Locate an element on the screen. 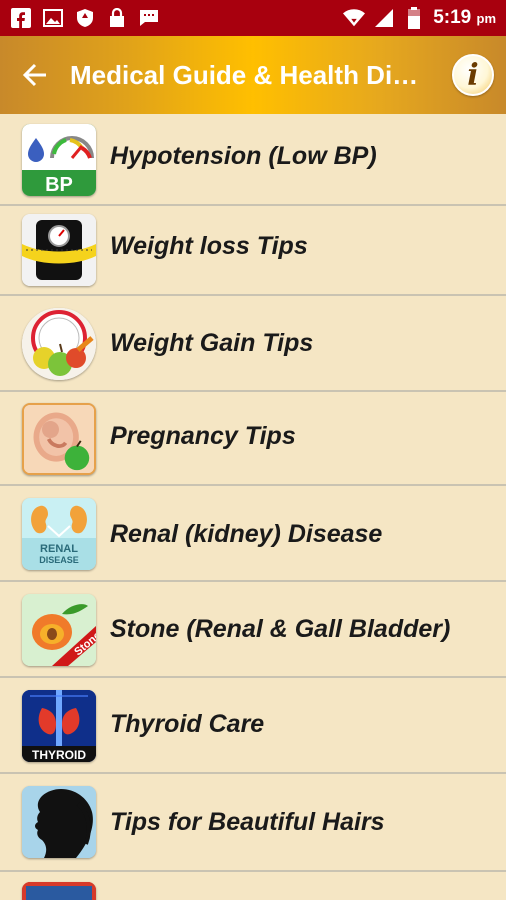 The image size is (506, 900). wifi-icon is located at coordinates (354, 18).